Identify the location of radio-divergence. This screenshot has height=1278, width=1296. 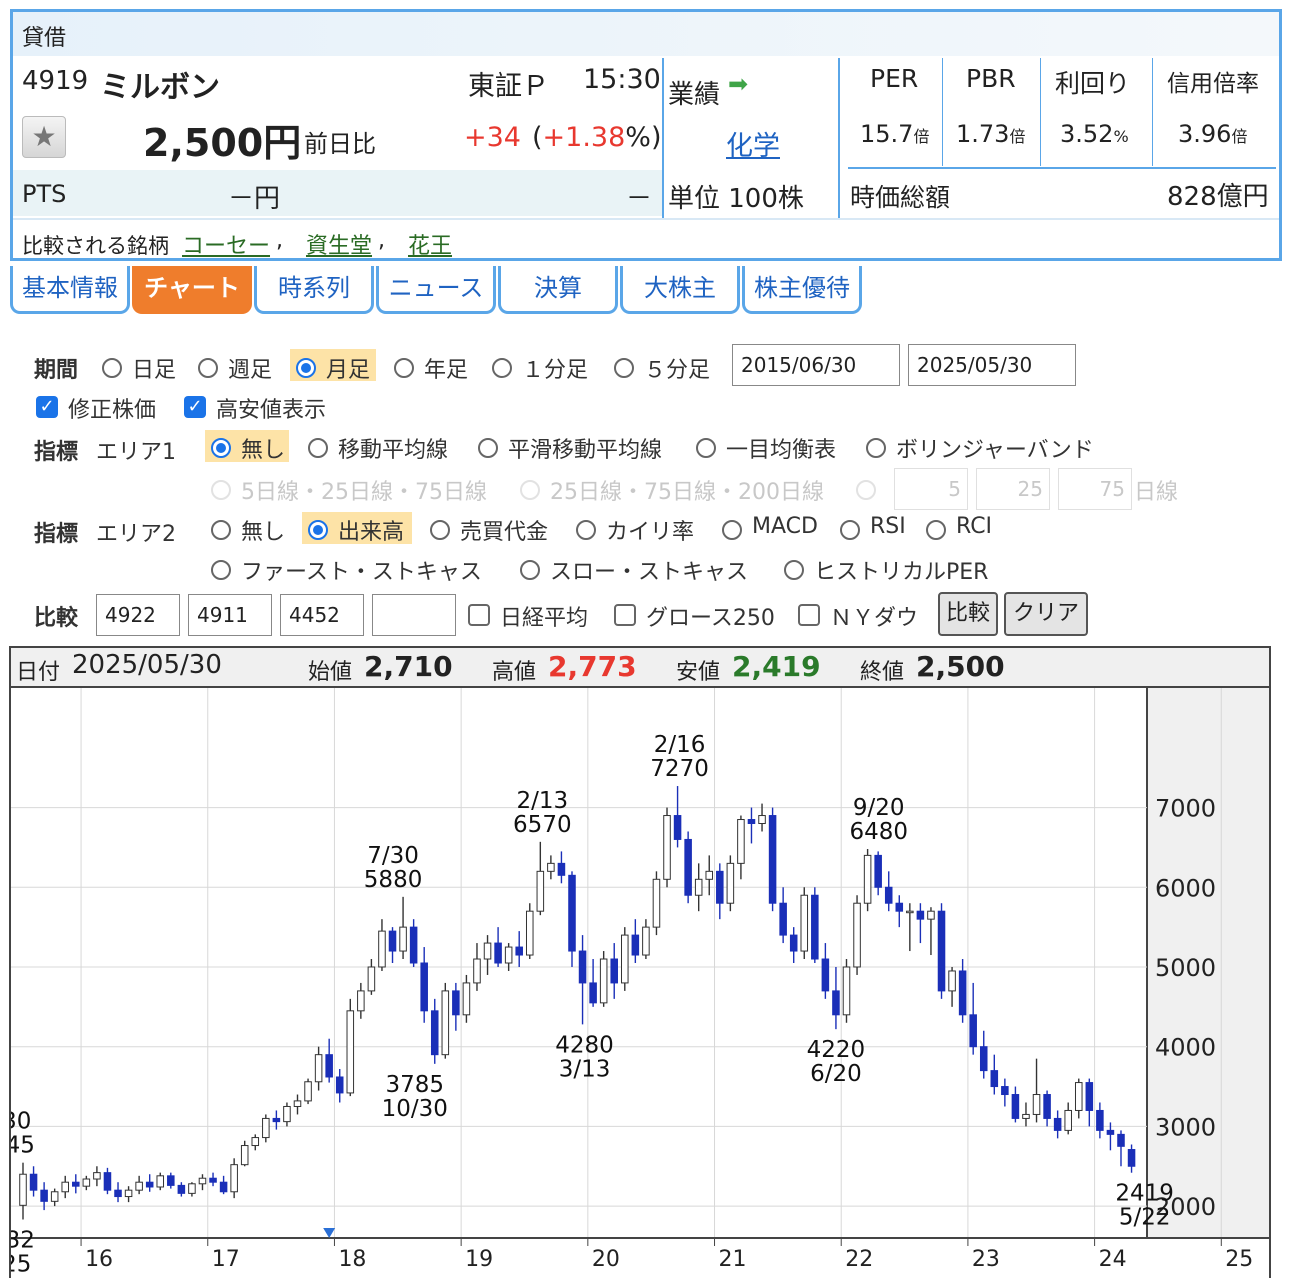
(586, 530).